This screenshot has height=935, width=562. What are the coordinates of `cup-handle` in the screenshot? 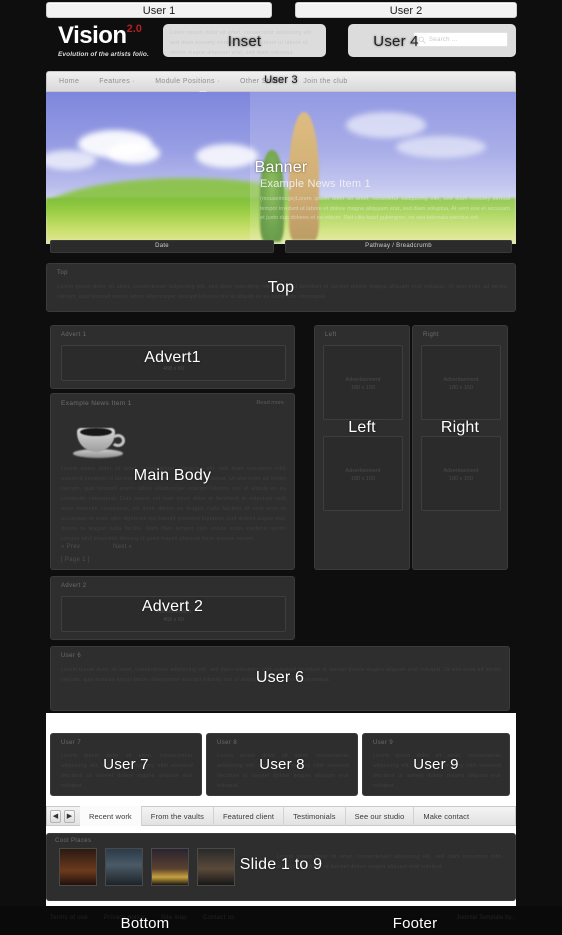 It's located at (118, 440).